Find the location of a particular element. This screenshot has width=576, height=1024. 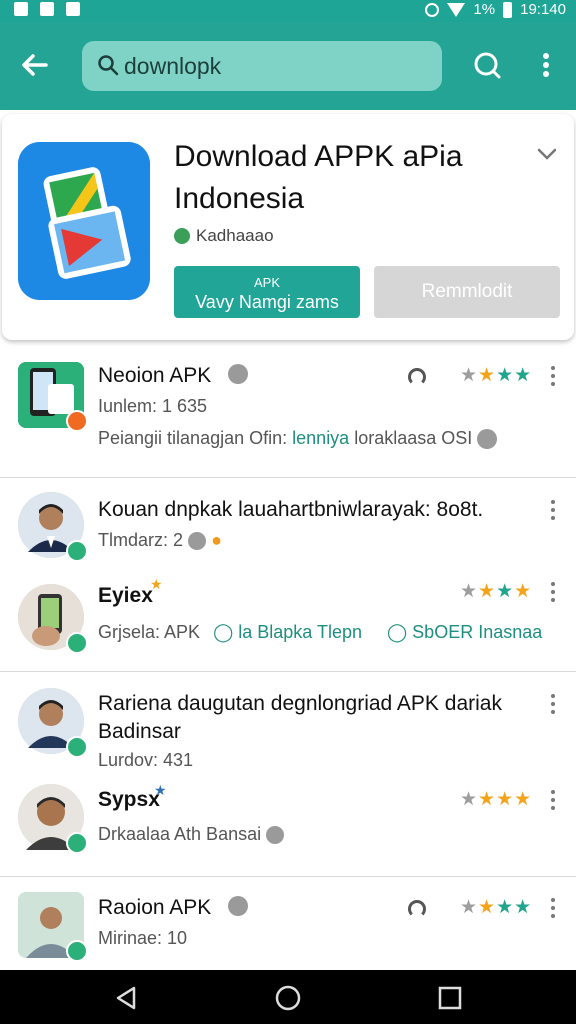

status-bar: 1% 19:140 is located at coordinates (288, 11).